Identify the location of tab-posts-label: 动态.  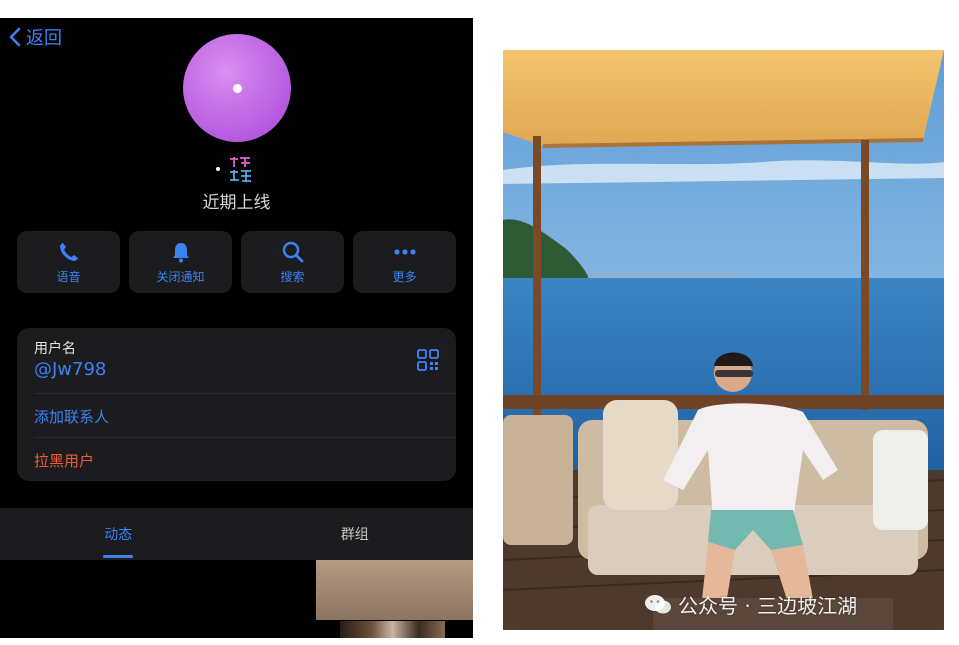
(118, 535).